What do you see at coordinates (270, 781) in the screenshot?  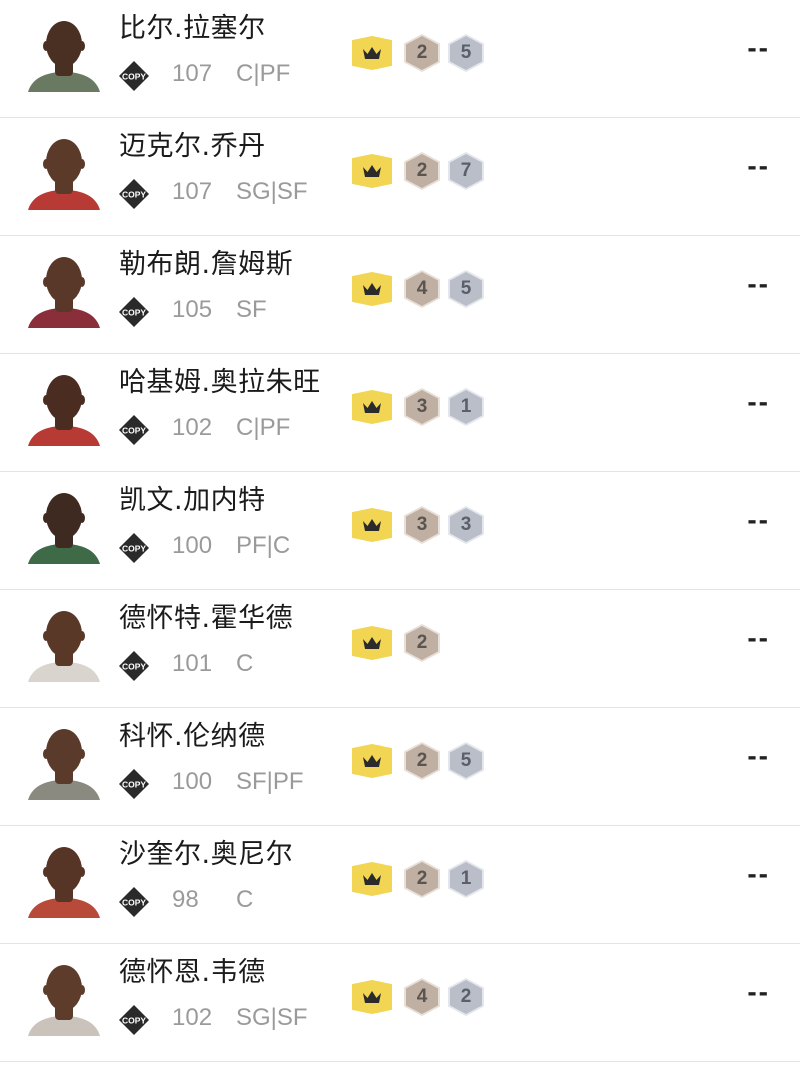 I see `player-position: SF|PF` at bounding box center [270, 781].